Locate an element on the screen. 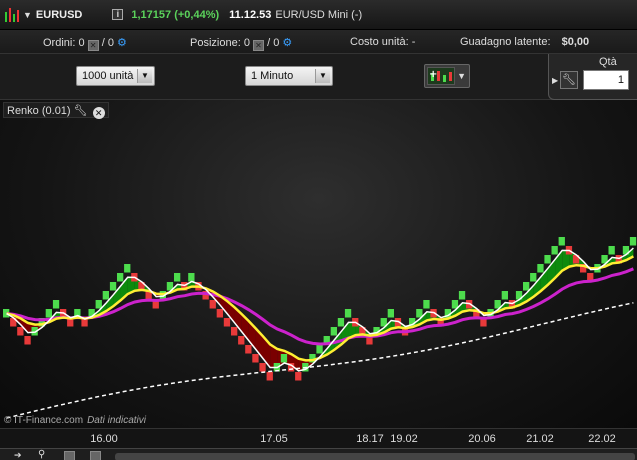  quote-time: 11.12.53 is located at coordinates (250, 14).